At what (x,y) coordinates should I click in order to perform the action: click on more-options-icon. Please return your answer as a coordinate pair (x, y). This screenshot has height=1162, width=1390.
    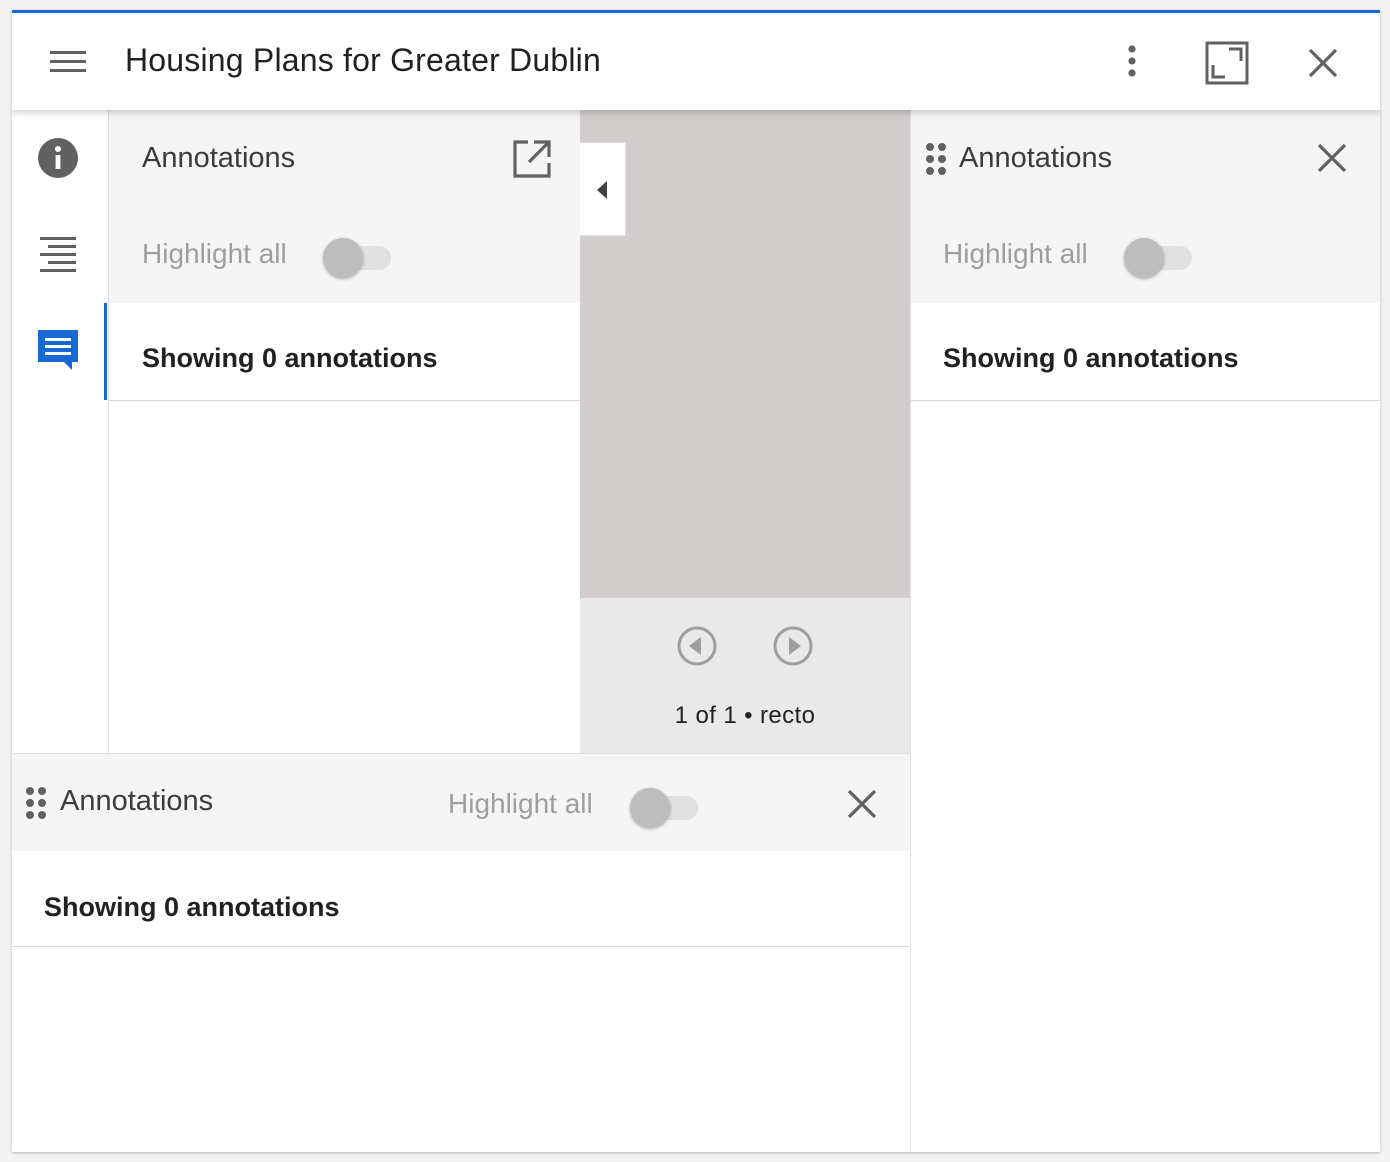
    Looking at the image, I should click on (1132, 63).